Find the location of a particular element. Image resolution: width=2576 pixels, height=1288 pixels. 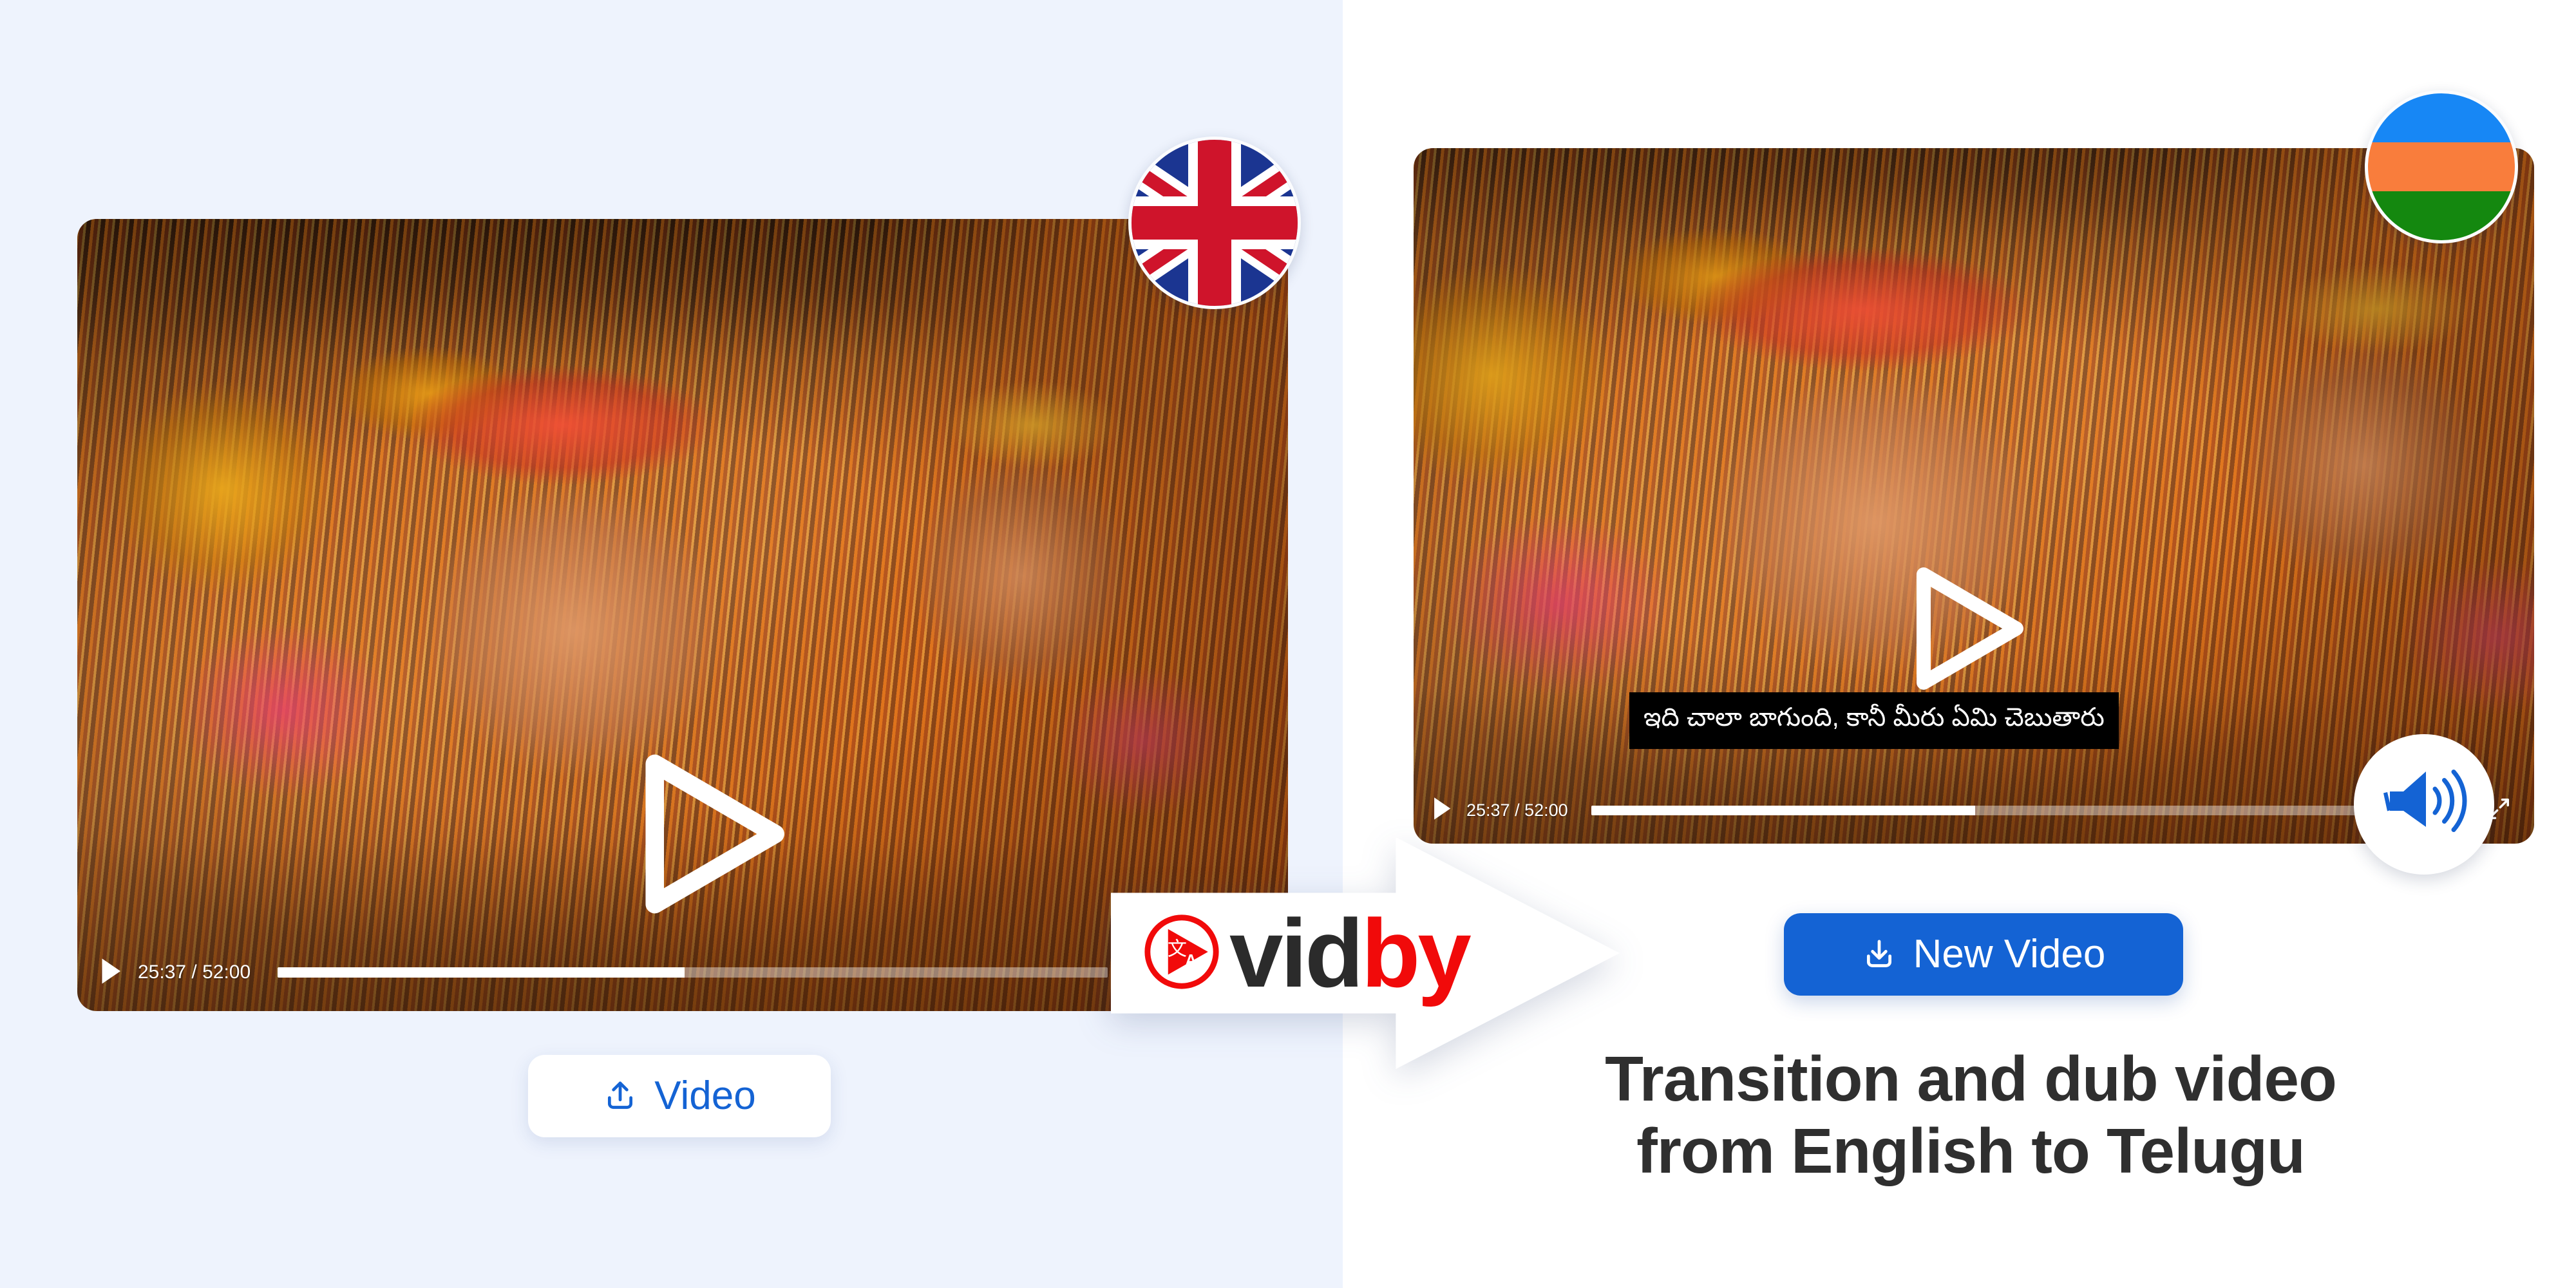

telugu-flag-icon is located at coordinates (2441, 167).